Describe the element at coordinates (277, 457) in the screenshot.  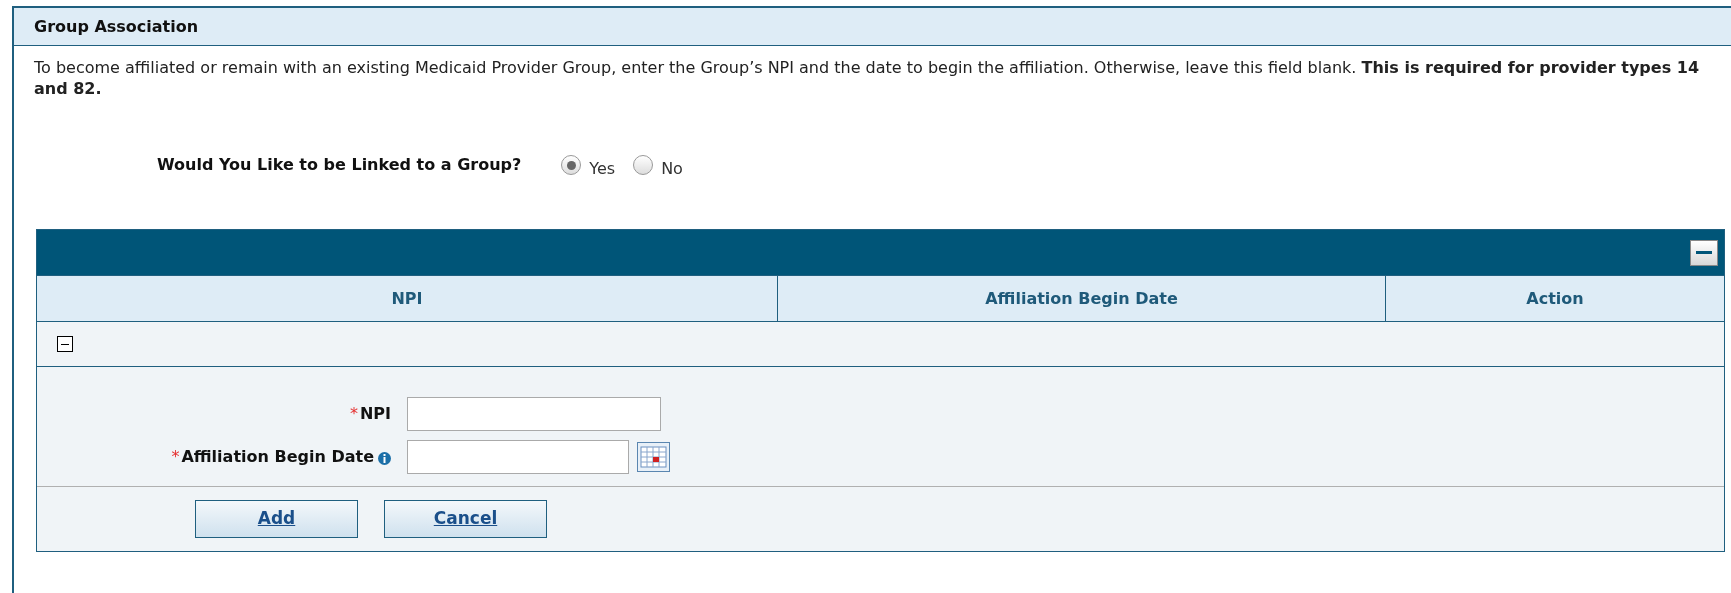
I see `field-label: Affiliation Begin Date` at that location.